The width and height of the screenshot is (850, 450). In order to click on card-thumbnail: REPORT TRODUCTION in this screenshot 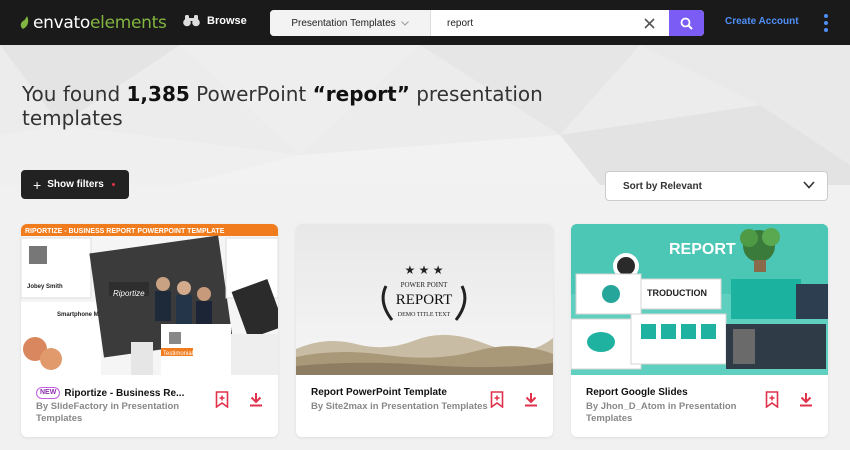, I will do `click(699, 299)`.